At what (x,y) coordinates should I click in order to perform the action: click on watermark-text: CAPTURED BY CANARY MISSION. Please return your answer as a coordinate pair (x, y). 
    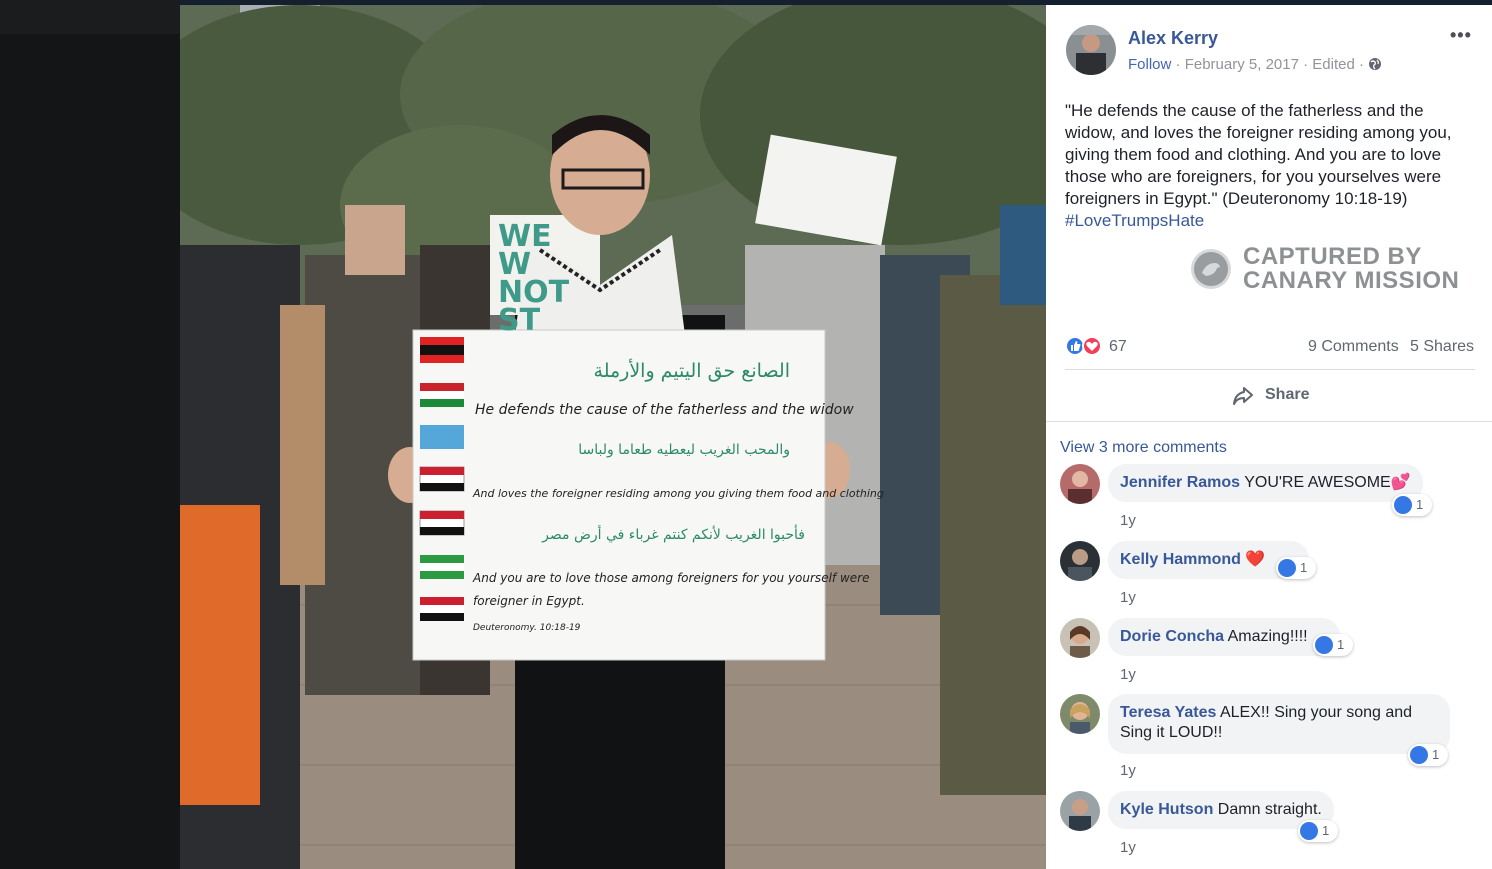
    Looking at the image, I should click on (1351, 269).